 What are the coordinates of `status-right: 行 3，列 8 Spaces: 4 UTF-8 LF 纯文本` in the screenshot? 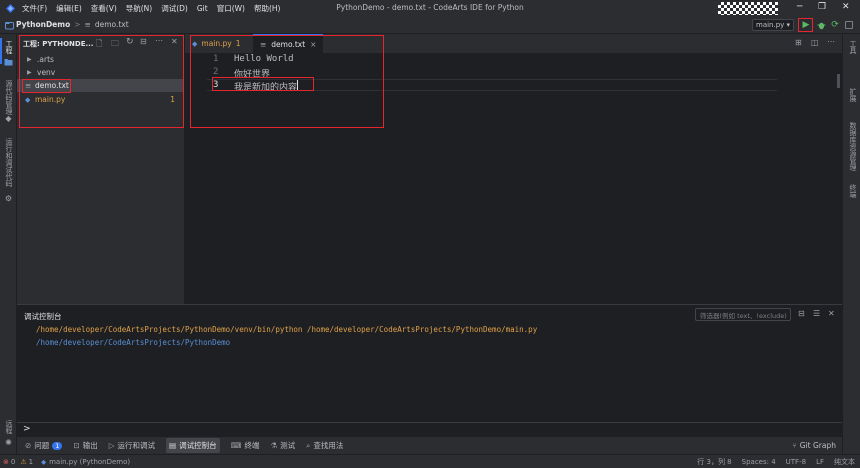 It's located at (778, 462).